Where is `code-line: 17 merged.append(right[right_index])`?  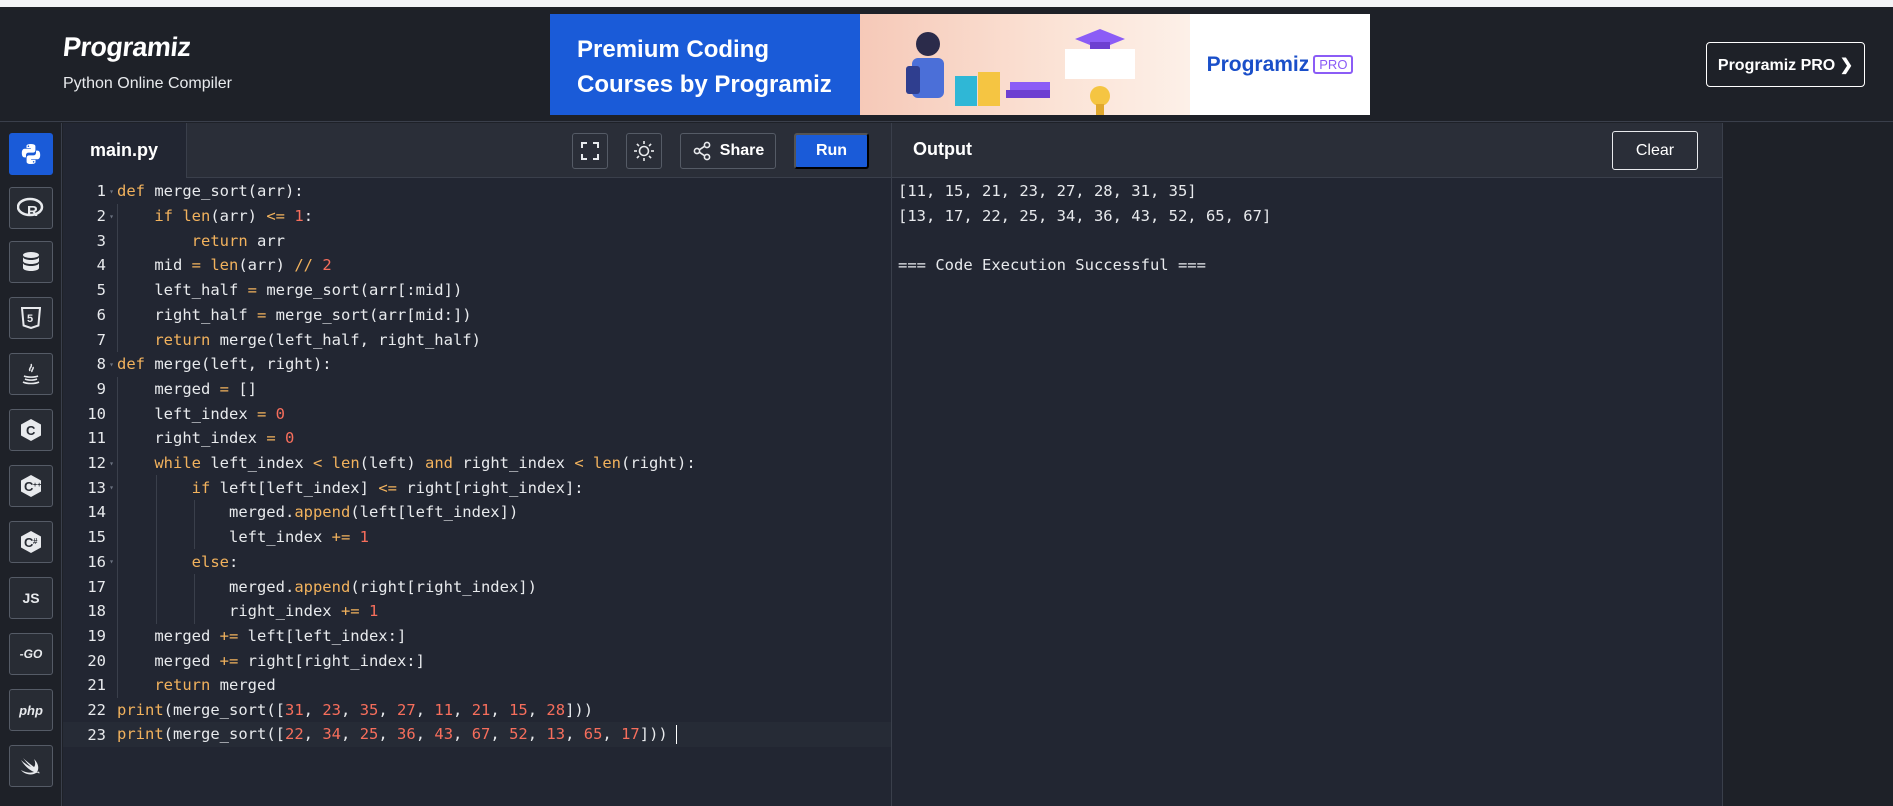 code-line: 17 merged.append(right[right_index]) is located at coordinates (477, 586).